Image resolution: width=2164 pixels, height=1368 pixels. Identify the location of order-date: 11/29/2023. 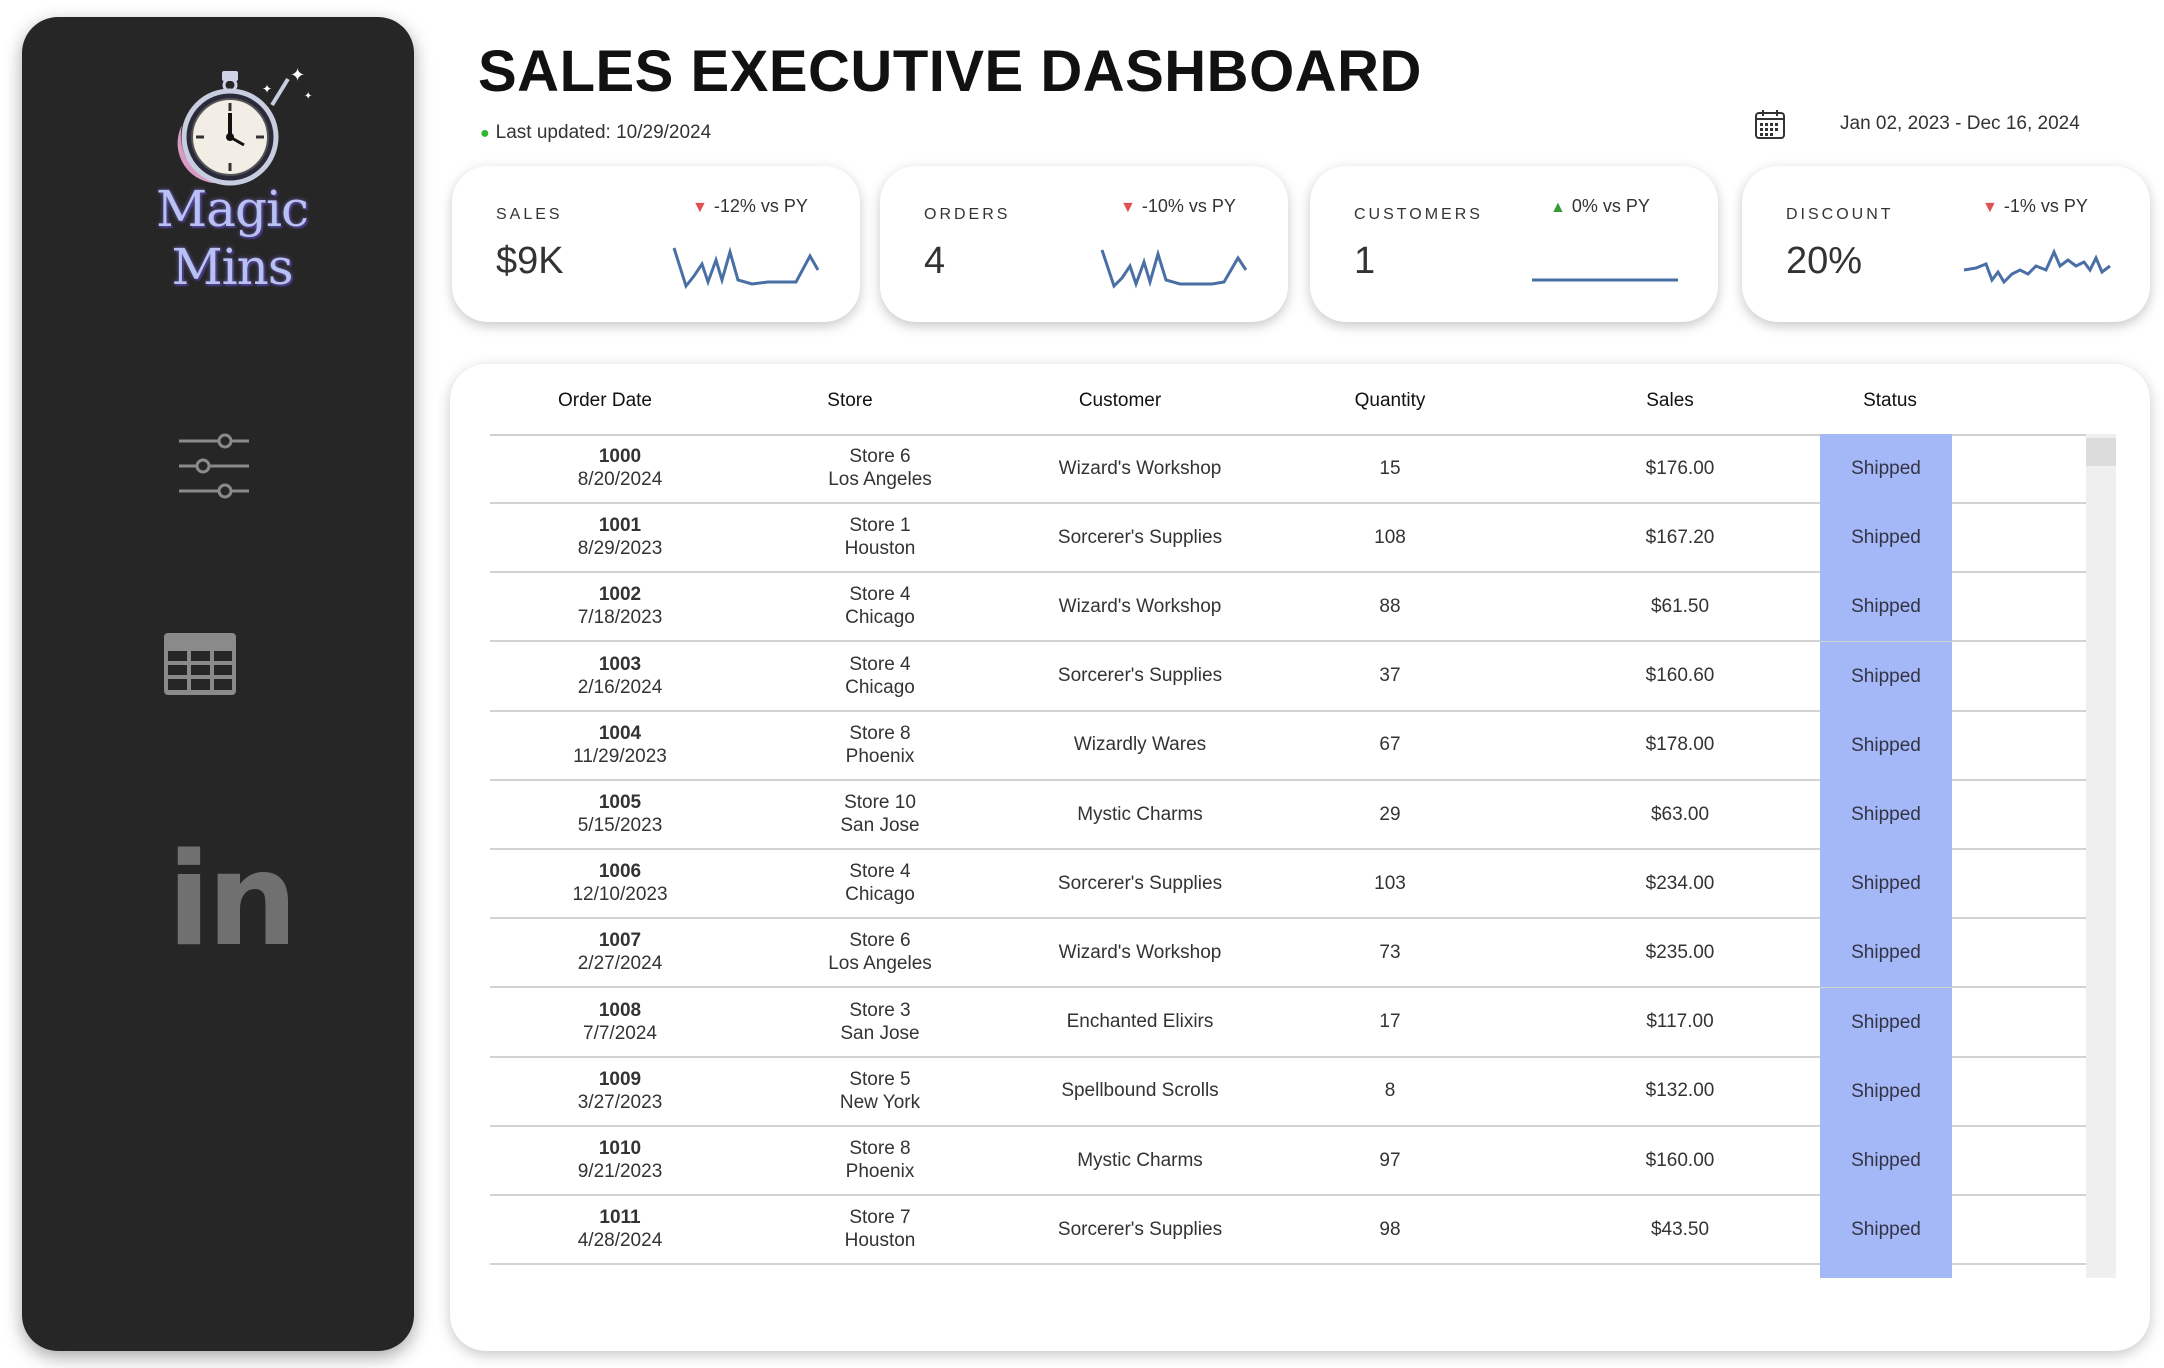
(620, 756).